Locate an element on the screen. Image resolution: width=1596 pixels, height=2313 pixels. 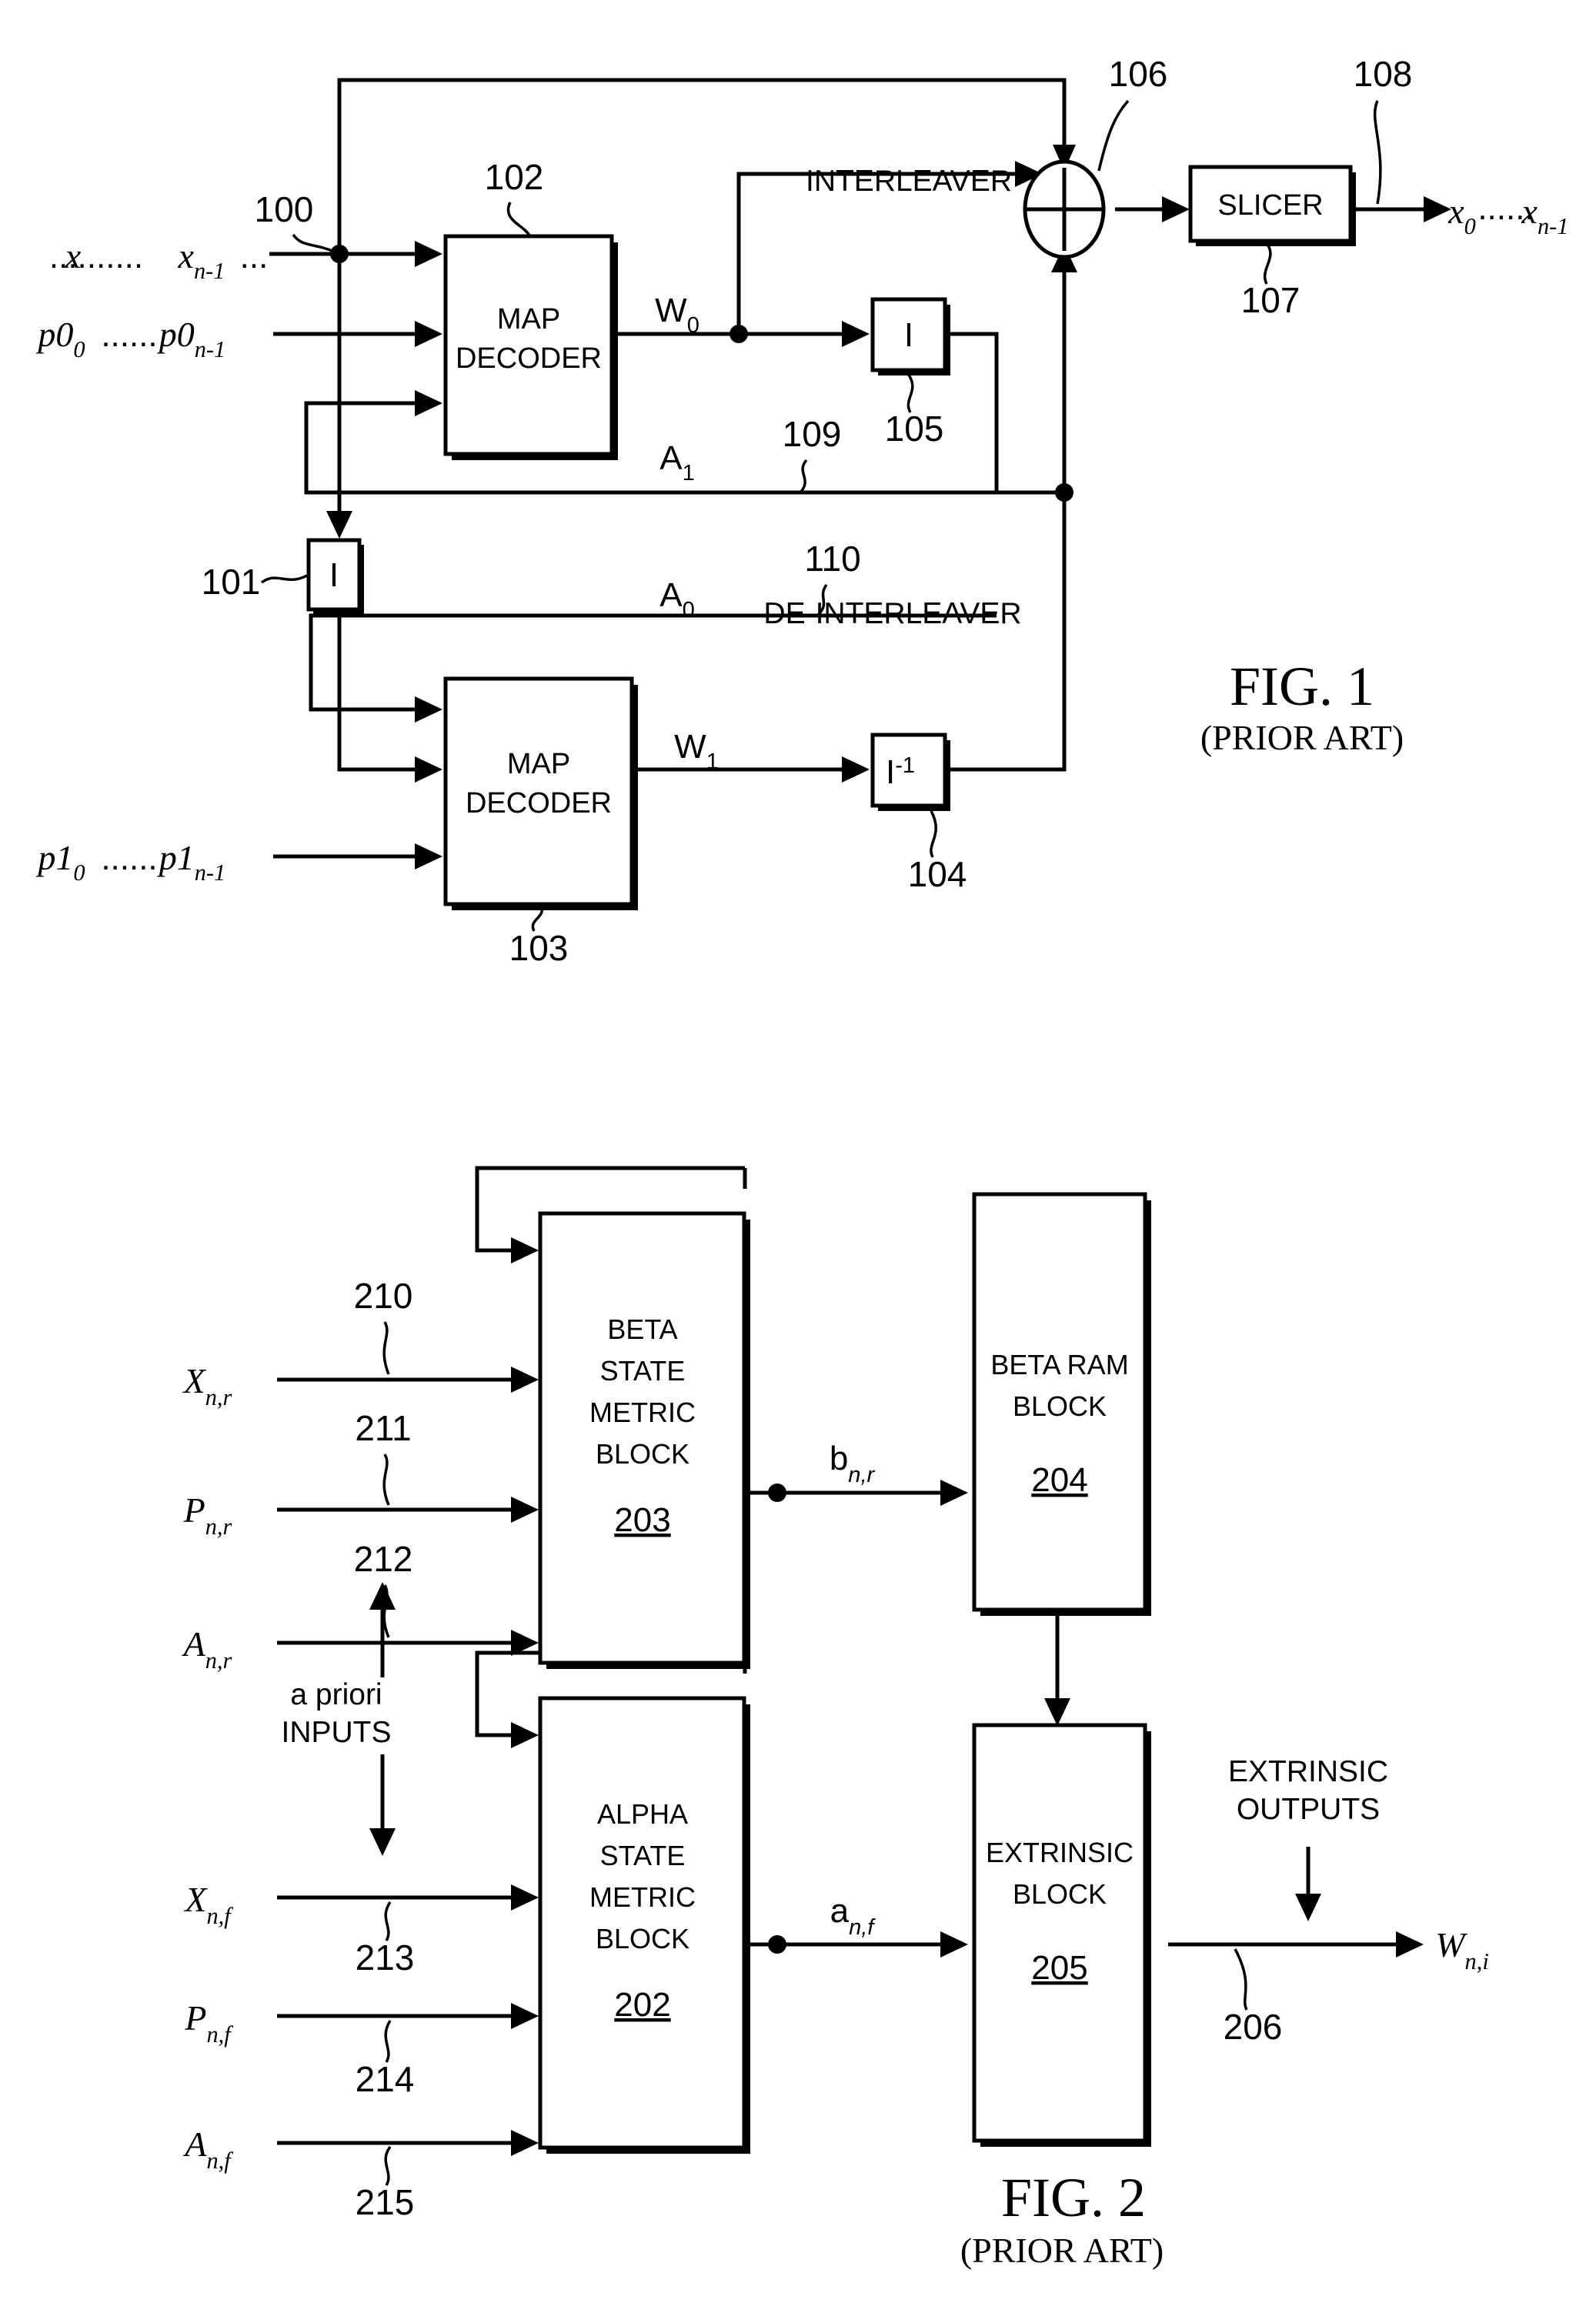
extrinsic-block: EXTRINSIC BLOCK 205 is located at coordinates (1061, 1935).